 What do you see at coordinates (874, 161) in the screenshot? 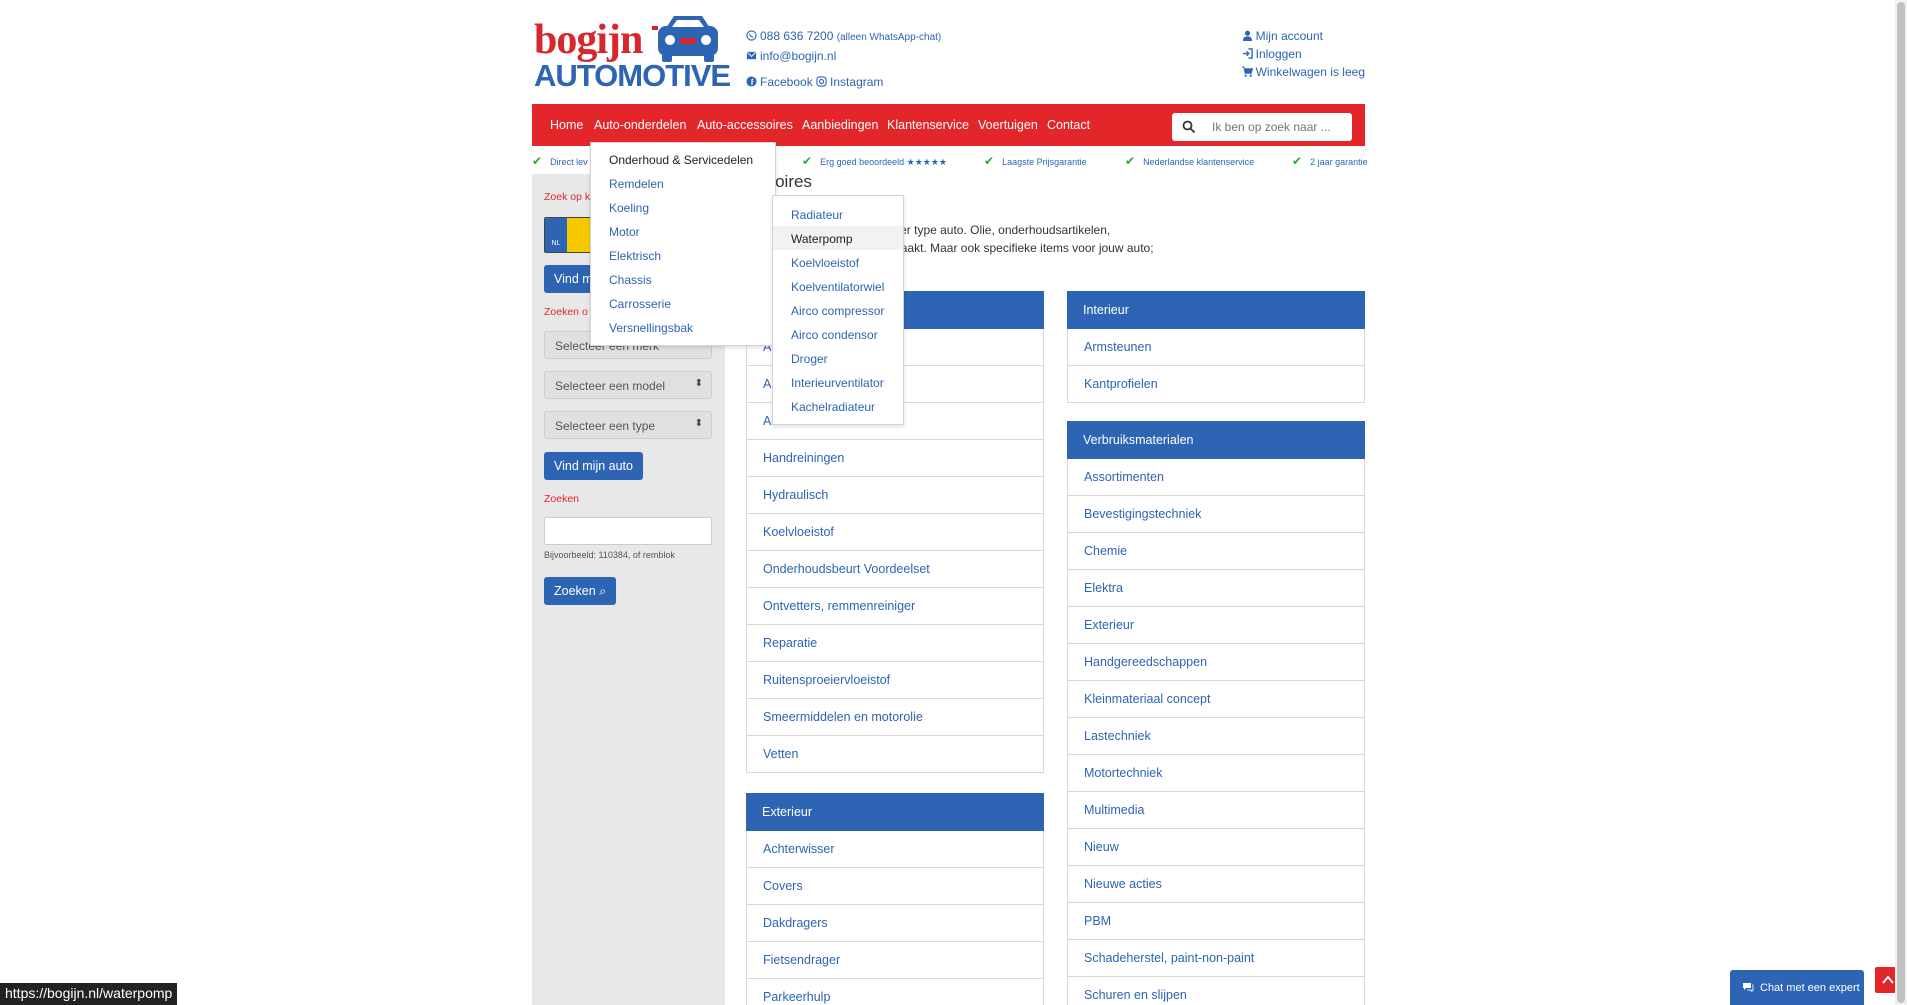
I see `usp-item: ✔ Erg goed beoordeeld ★★★★★` at bounding box center [874, 161].